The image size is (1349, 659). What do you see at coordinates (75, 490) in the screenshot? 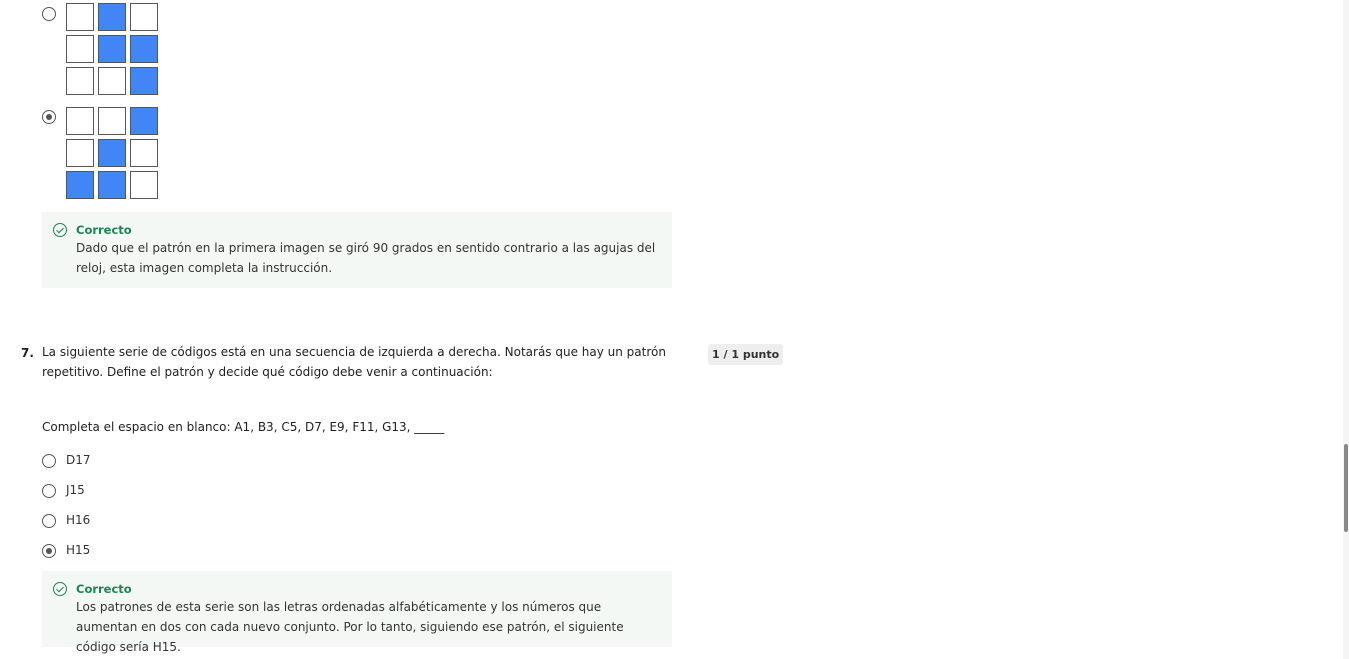
I see `option-label: J15` at bounding box center [75, 490].